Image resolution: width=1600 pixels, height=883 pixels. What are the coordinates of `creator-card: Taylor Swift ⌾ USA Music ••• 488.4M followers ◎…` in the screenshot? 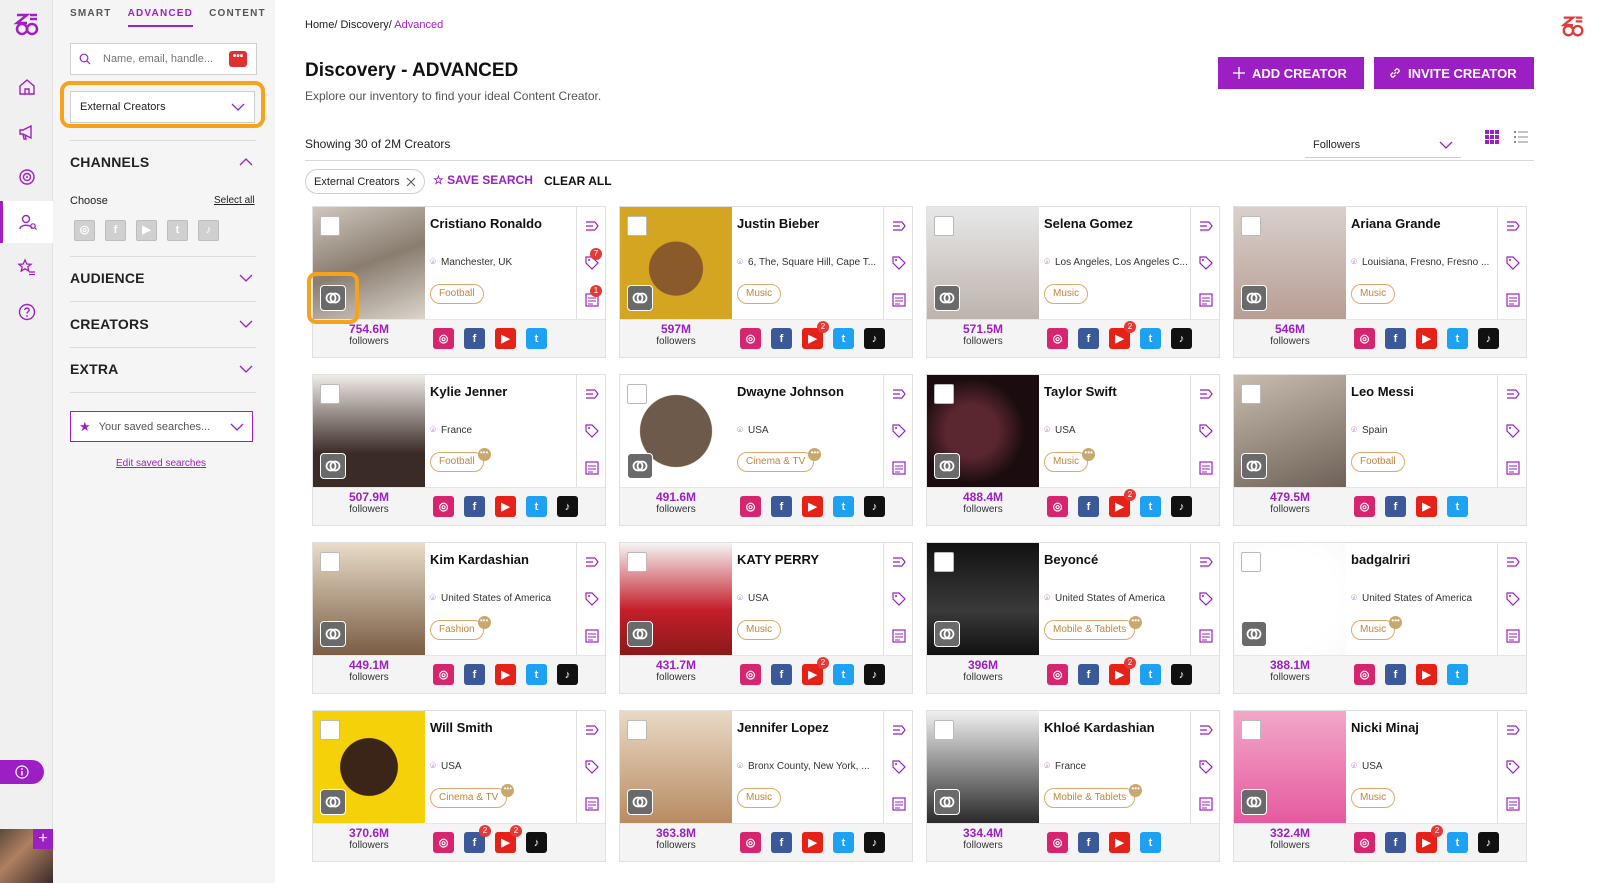 It's located at (1073, 450).